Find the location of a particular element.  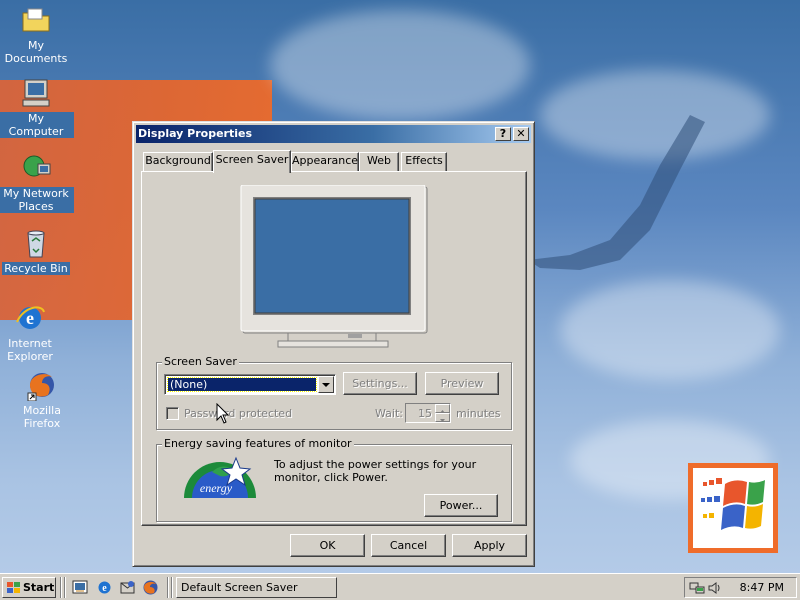

outlook-express-icon is located at coordinates (127, 587).